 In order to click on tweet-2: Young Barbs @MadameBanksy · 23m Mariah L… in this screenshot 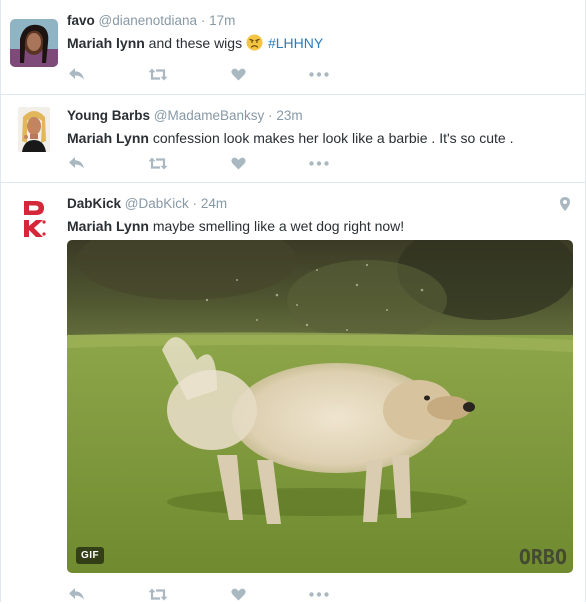, I will do `click(293, 139)`.